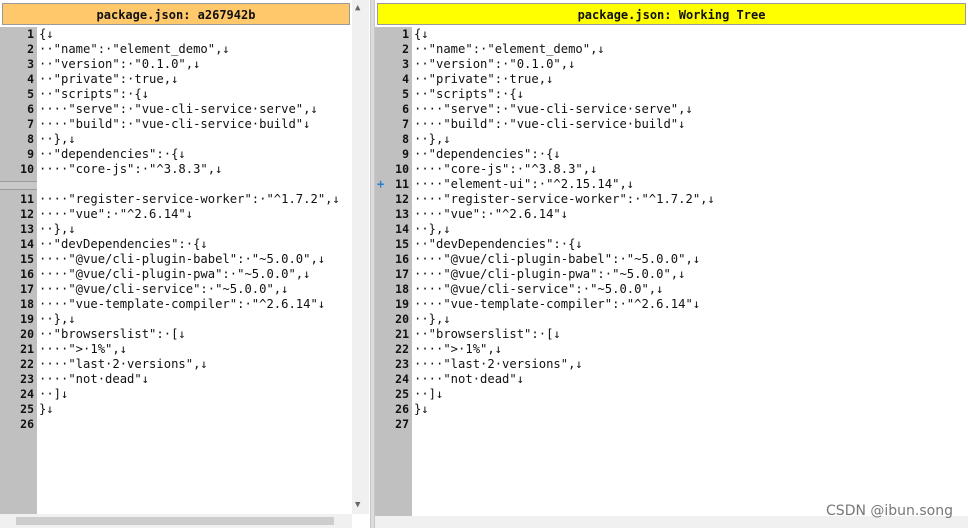 This screenshot has width=968, height=528. Describe the element at coordinates (30, 124) in the screenshot. I see `line-number: 7` at that location.